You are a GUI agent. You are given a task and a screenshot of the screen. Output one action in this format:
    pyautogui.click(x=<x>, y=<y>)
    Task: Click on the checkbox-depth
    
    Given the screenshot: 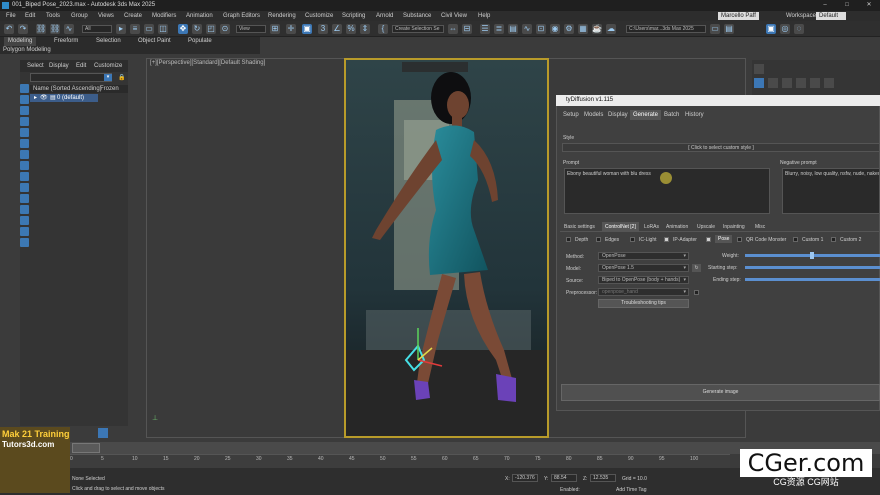 What is the action you would take?
    pyautogui.click(x=568, y=239)
    